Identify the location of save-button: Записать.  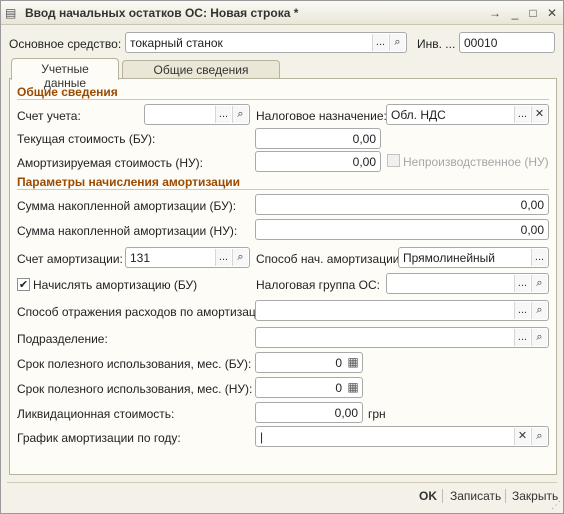
(475, 496).